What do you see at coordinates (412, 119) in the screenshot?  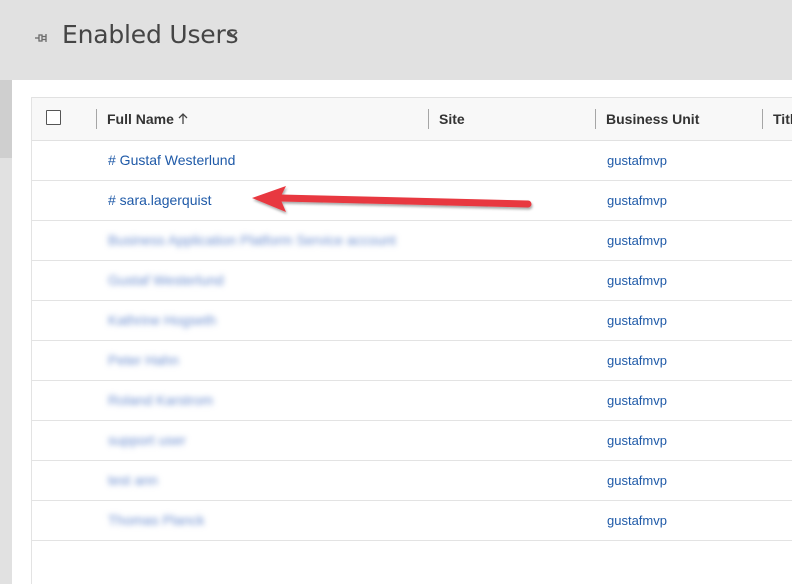 I see `grid-header: Full Name Site Business Unit Title` at bounding box center [412, 119].